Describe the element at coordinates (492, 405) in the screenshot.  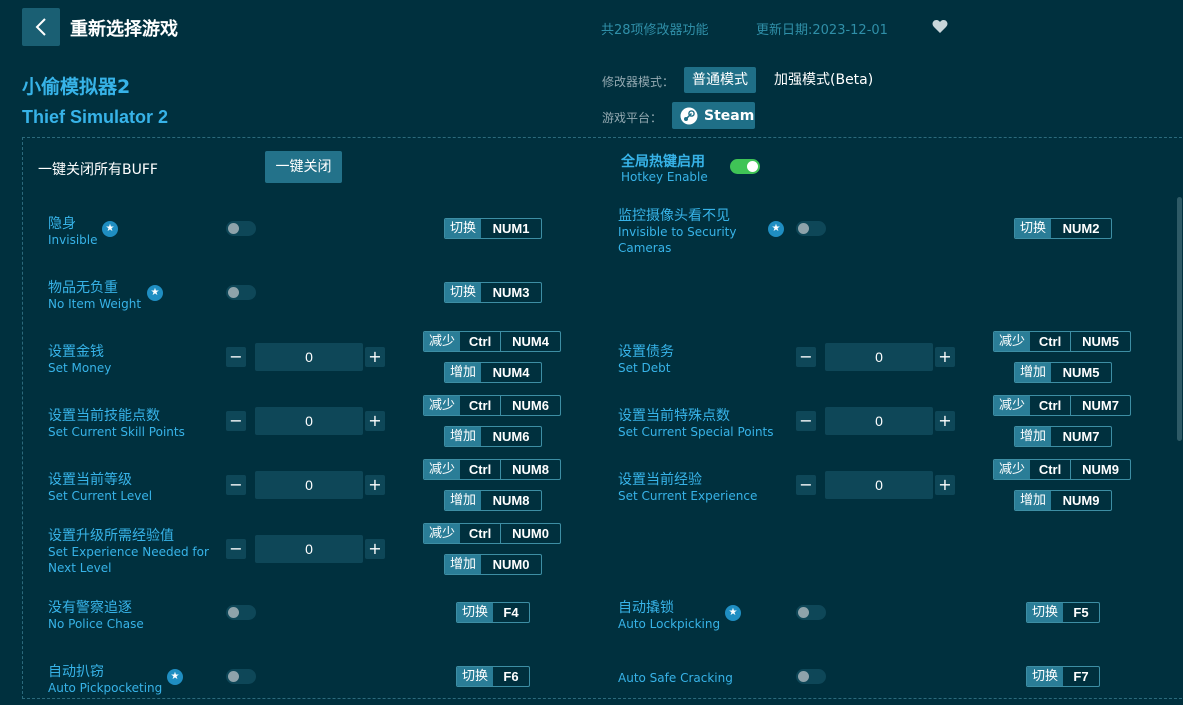
I see `skill-decrease-hotkey: 减少 Ctrl NUM6` at that location.